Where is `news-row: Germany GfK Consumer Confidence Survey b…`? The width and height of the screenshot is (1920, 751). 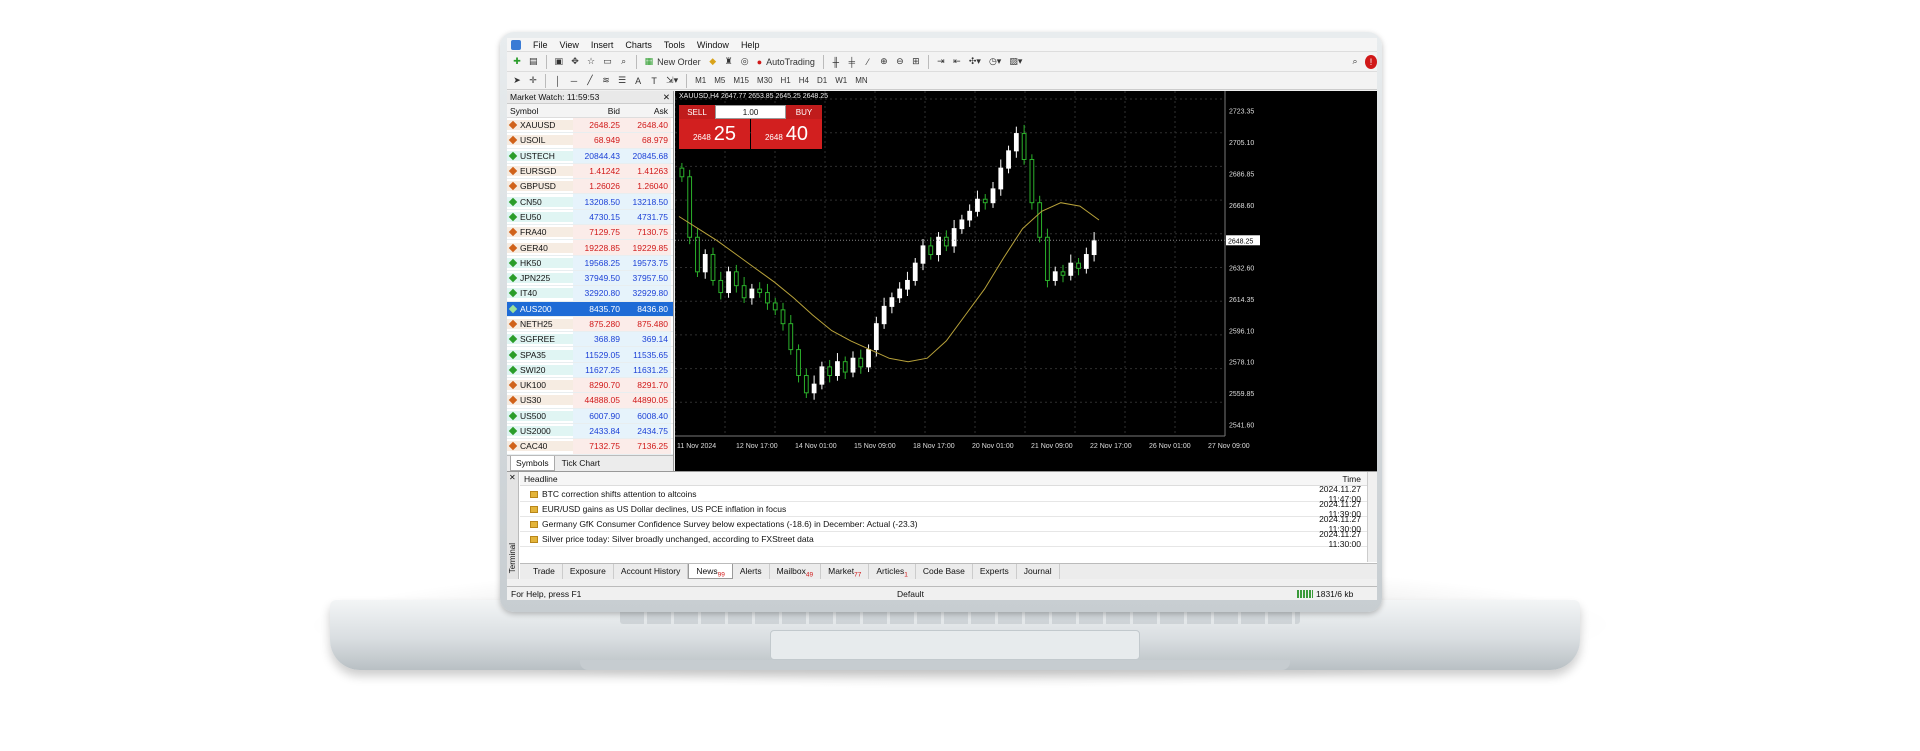 news-row: Germany GfK Consumer Confidence Survey b… is located at coordinates (943, 524).